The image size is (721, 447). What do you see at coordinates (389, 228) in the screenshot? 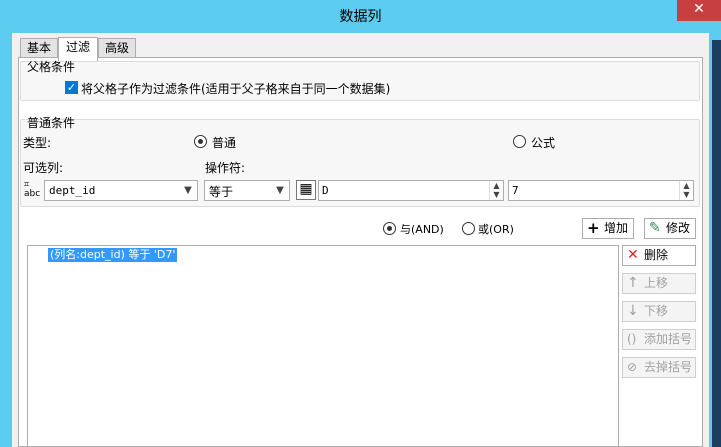
I see `logic-and-radio` at bounding box center [389, 228].